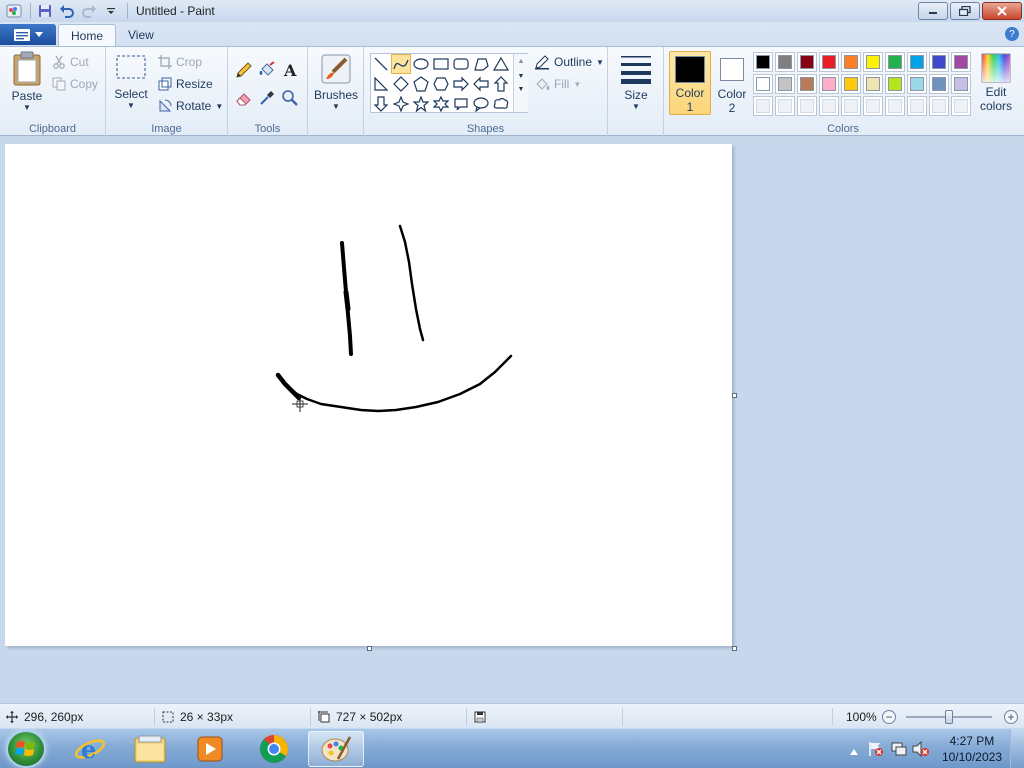 The width and height of the screenshot is (1024, 768). Describe the element at coordinates (421, 84) in the screenshot. I see `pentagon-shape-icon` at that location.